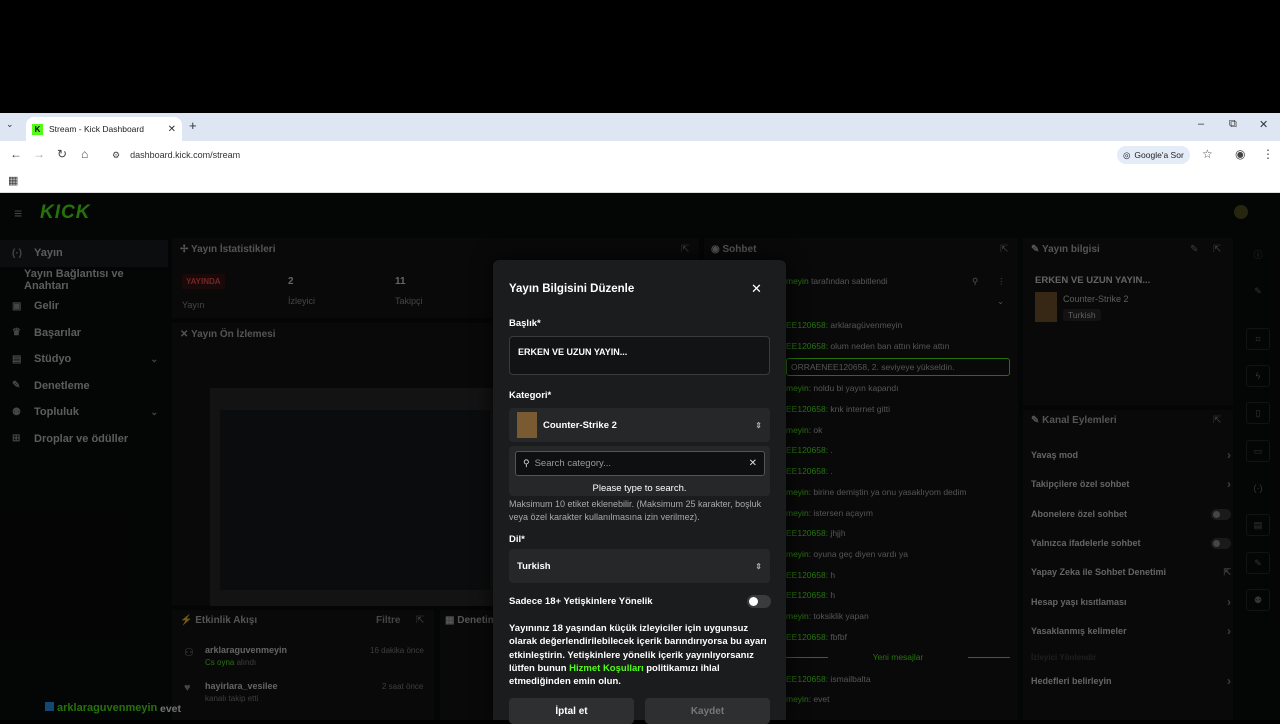 This screenshot has width=1280, height=724. What do you see at coordinates (1258, 451) in the screenshot?
I see `chat-icon: ▭` at bounding box center [1258, 451].